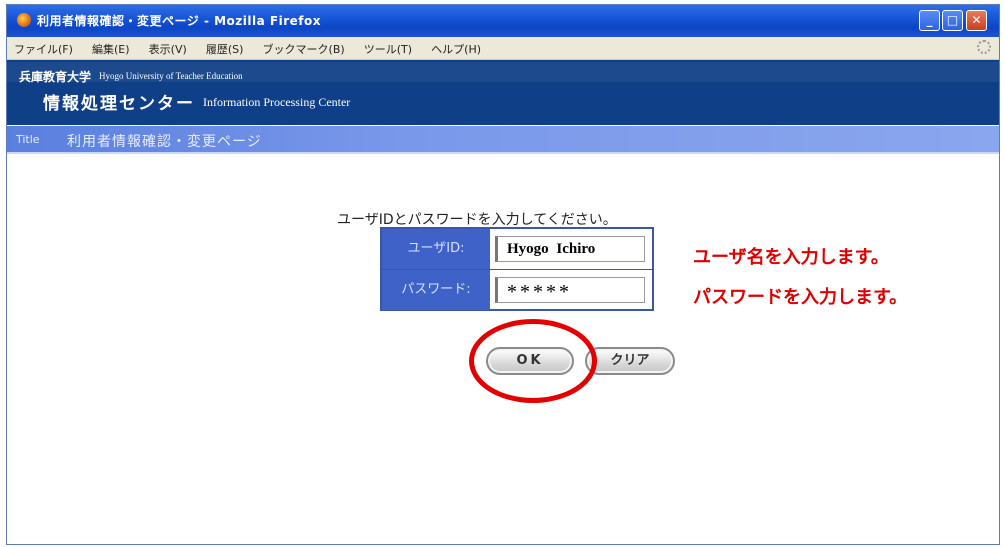  I want to click on menu-file: ファイル(F), so click(43, 47).